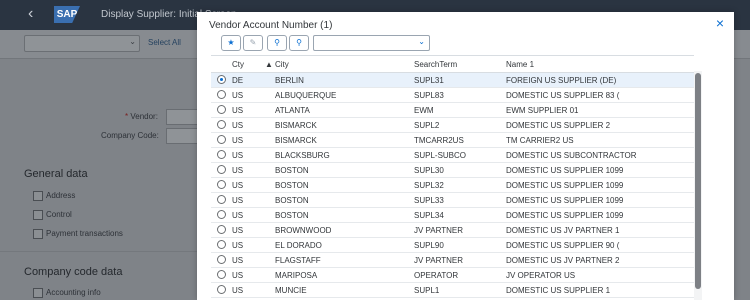 Image resolution: width=750 pixels, height=300 pixels. I want to click on column-header-searchterm: SearchTerm, so click(435, 64).